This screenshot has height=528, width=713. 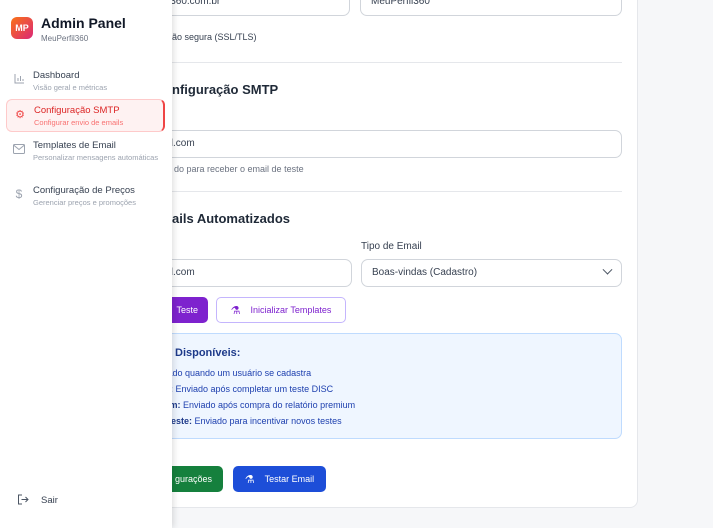 What do you see at coordinates (84, 202) in the screenshot?
I see `sidebar-item-sub: Gerenciar preços e promoções` at bounding box center [84, 202].